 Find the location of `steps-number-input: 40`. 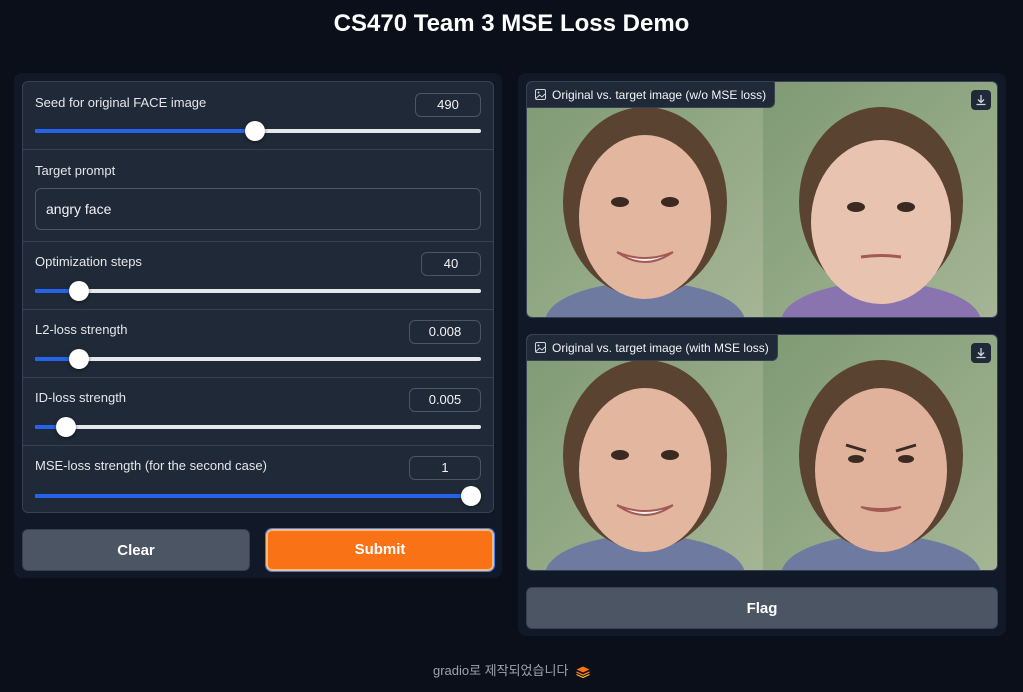

steps-number-input: 40 is located at coordinates (451, 264).